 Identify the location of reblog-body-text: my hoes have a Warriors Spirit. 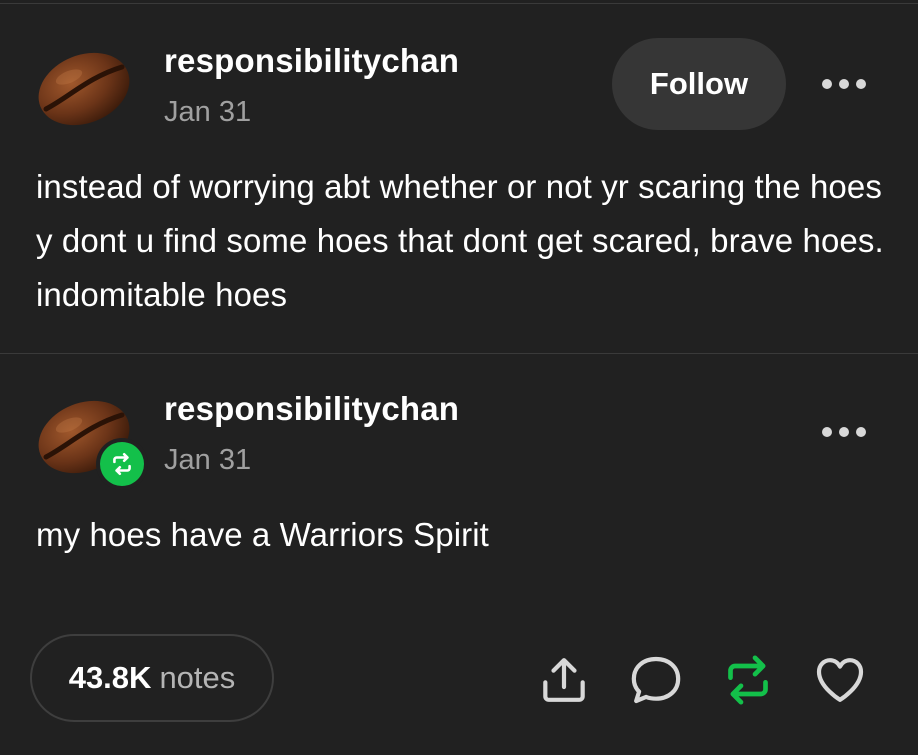
(262, 534).